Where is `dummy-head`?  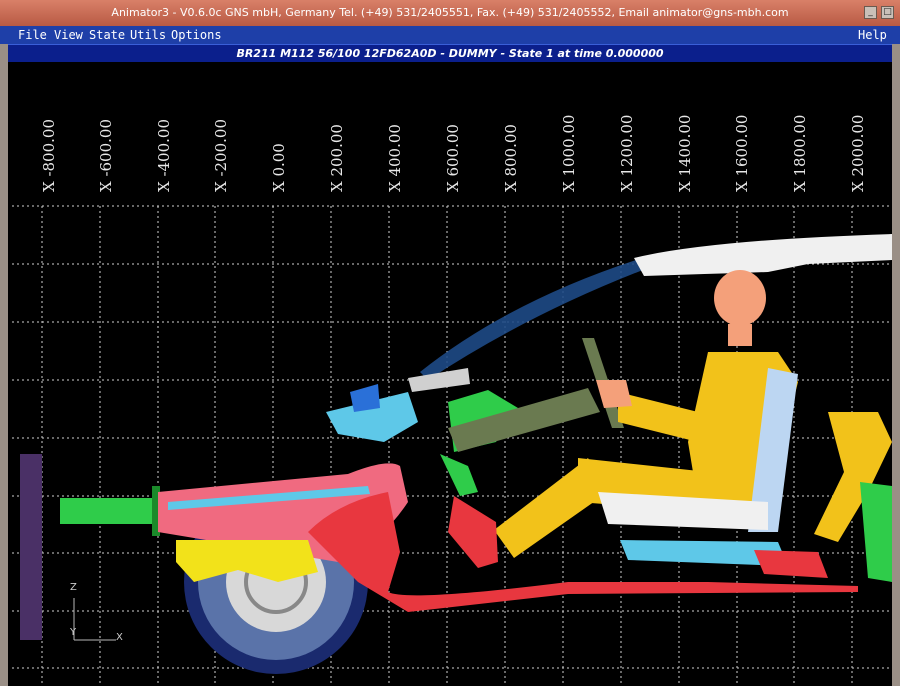
dummy-head is located at coordinates (740, 298).